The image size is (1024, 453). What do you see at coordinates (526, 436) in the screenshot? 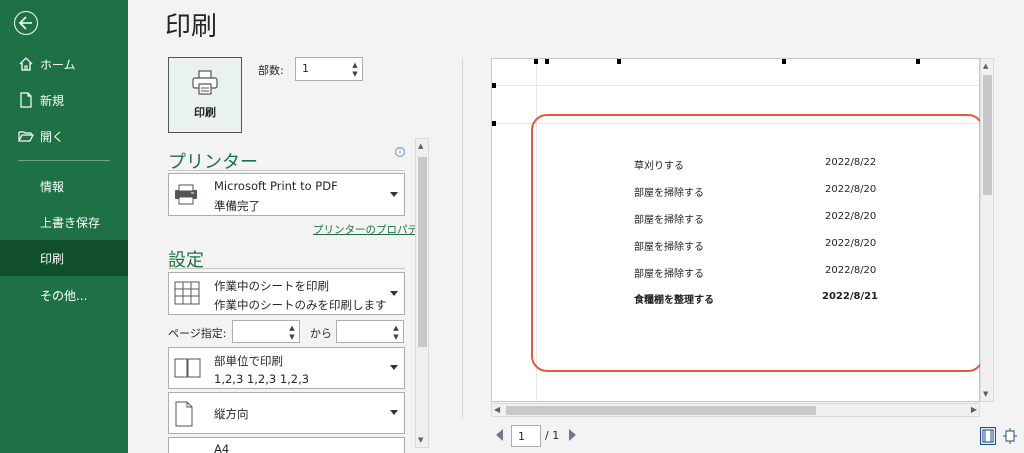
I see `page-number-input: 1` at bounding box center [526, 436].